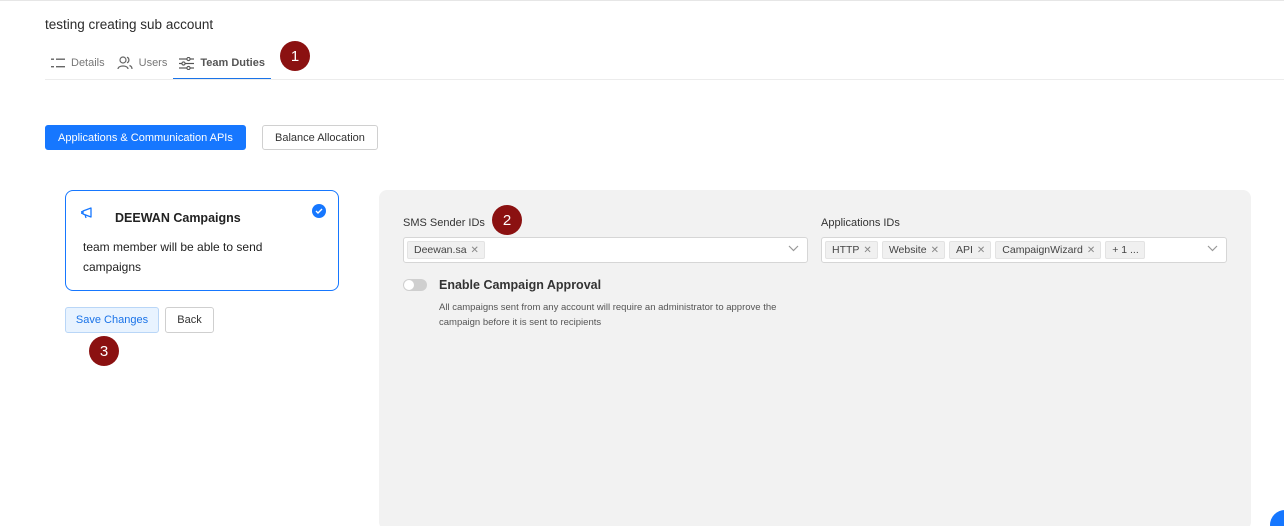 The image size is (1284, 526). I want to click on step-marker-3: 3, so click(104, 351).